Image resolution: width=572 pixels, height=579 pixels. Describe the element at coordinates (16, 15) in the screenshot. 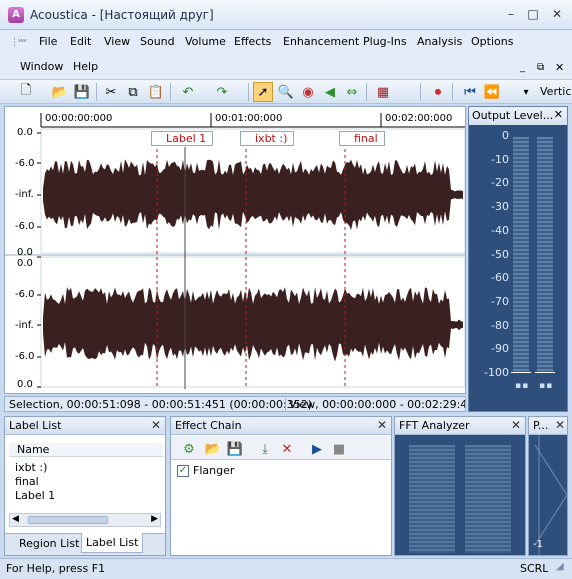

I see `app-icon: A` at that location.